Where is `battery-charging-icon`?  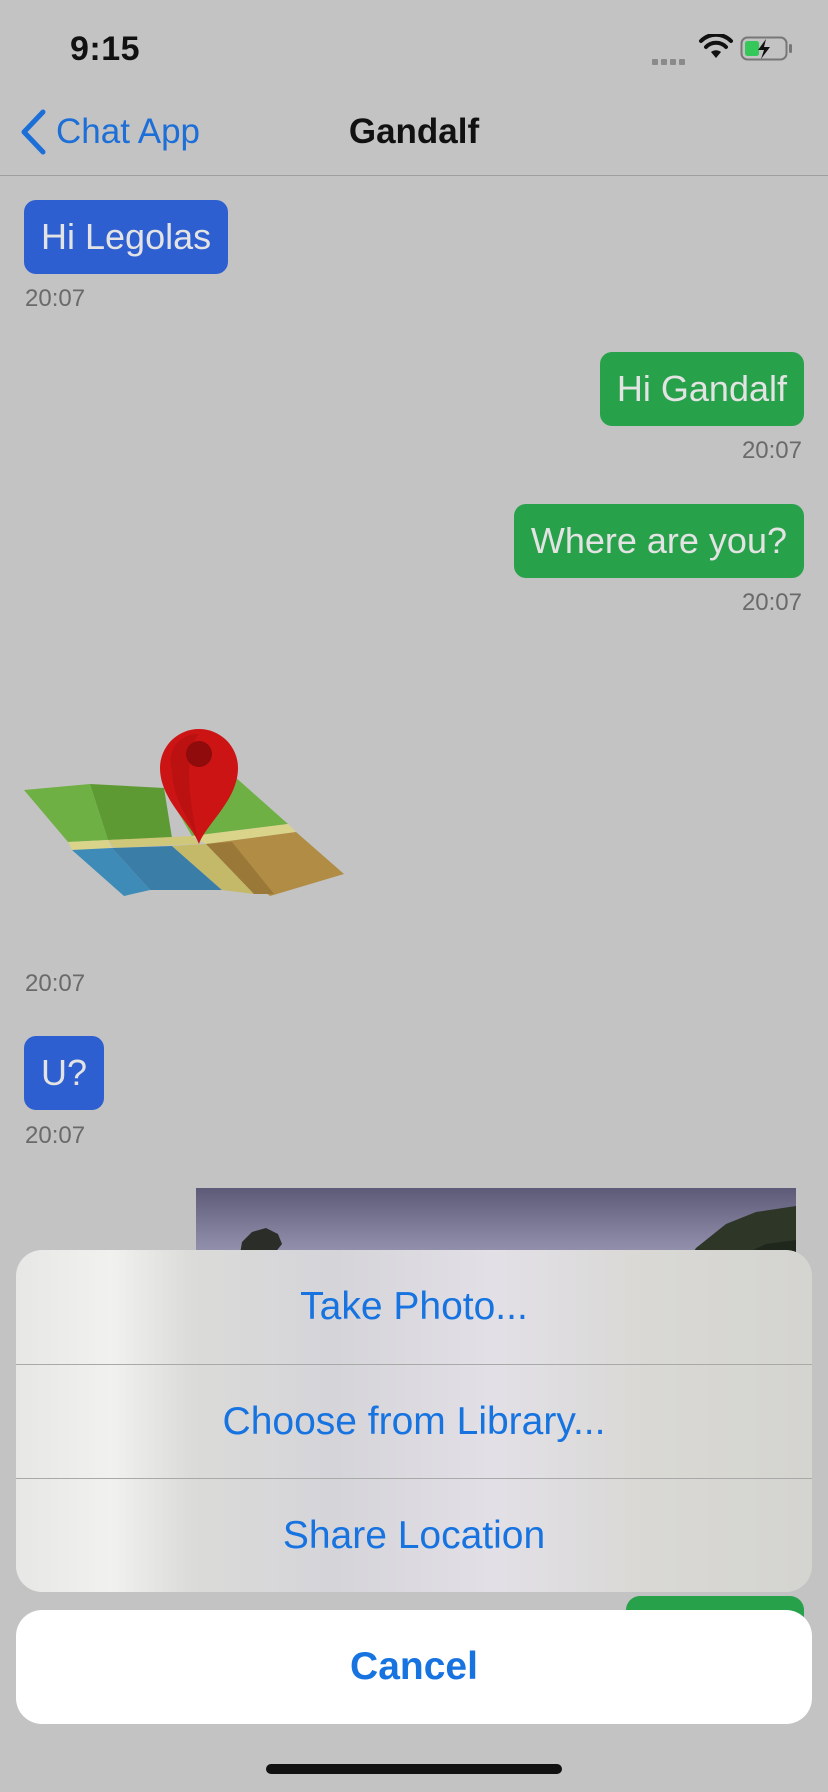 battery-charging-icon is located at coordinates (767, 51).